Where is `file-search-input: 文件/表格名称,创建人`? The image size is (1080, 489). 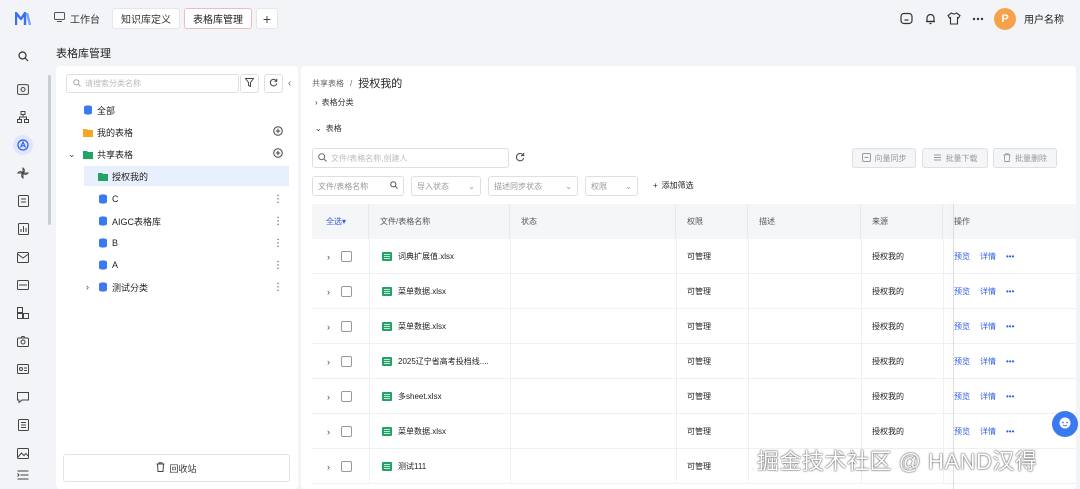
file-search-input: 文件/表格名称,创建人 is located at coordinates (410, 158).